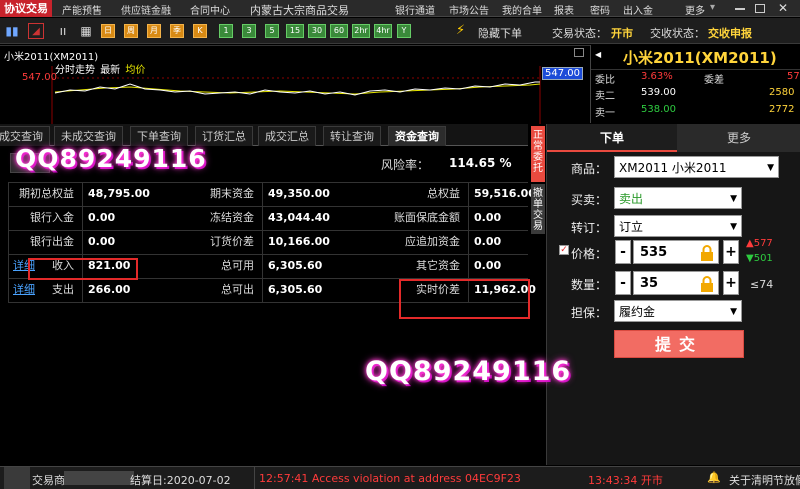 The width and height of the screenshot is (800, 489). What do you see at coordinates (538, 209) in the screenshot?
I see `vtab-cancel-trade: 撤单交易` at bounding box center [538, 209].